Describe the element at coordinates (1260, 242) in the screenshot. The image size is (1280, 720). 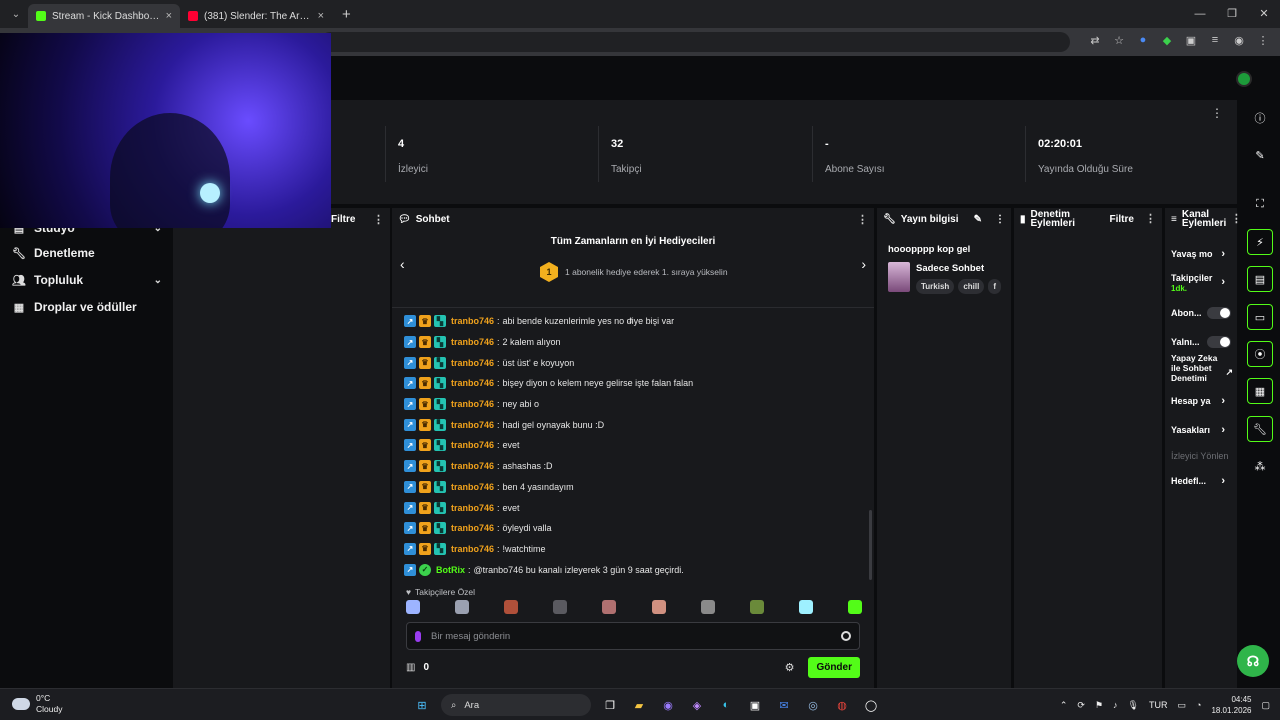
I see `lightning-icon: ⚡︎` at that location.